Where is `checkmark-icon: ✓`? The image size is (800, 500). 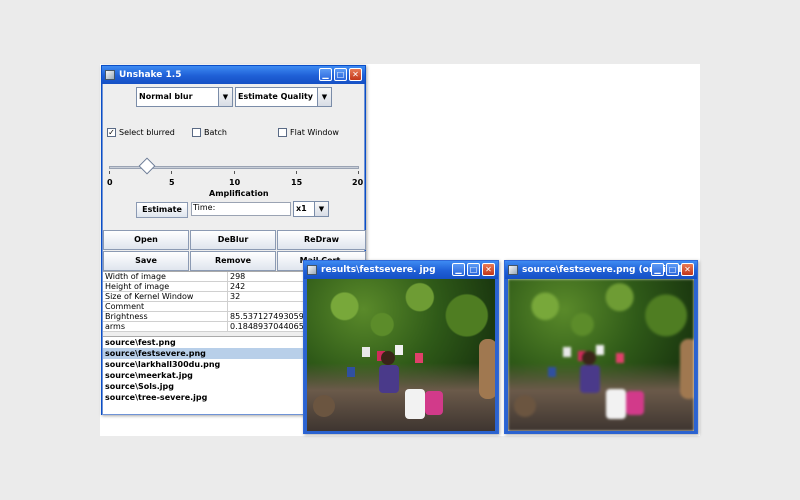 checkmark-icon: ✓ is located at coordinates (111, 132).